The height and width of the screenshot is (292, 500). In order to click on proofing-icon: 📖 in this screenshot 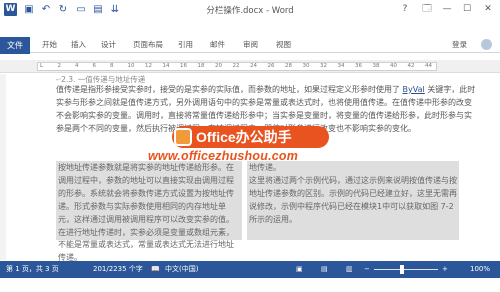, I will do `click(155, 269)`.